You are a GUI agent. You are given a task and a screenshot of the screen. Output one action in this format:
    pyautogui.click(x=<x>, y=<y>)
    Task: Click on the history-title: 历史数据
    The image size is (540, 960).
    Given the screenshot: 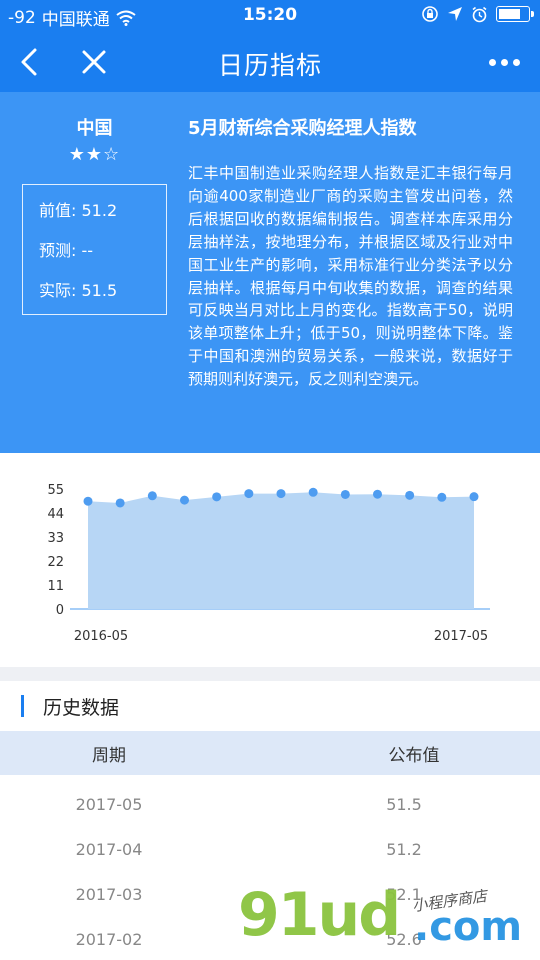 What is the action you would take?
    pyautogui.click(x=81, y=708)
    